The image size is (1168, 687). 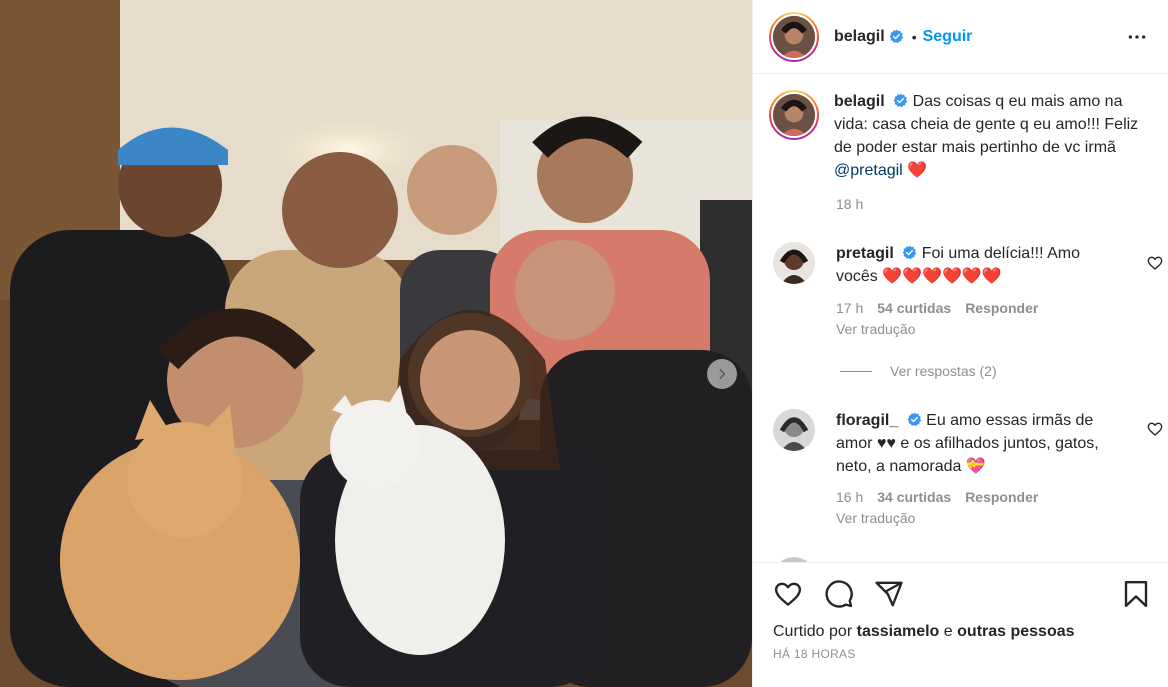 What do you see at coordinates (865, 253) in the screenshot?
I see `comment-username: pretagil` at bounding box center [865, 253].